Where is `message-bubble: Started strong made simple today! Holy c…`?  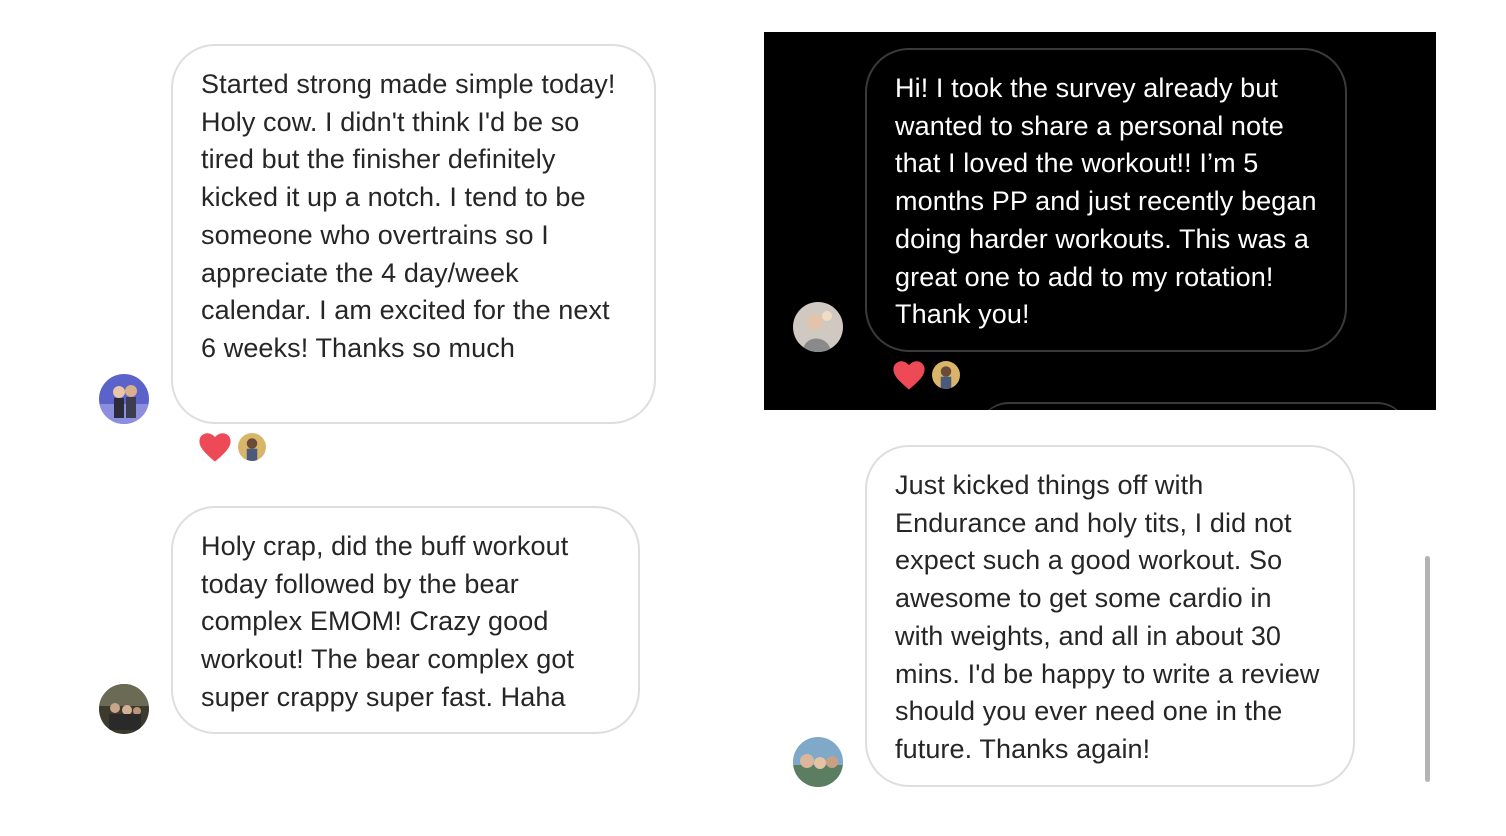
message-bubble: Started strong made simple today! Holy c… is located at coordinates (413, 234).